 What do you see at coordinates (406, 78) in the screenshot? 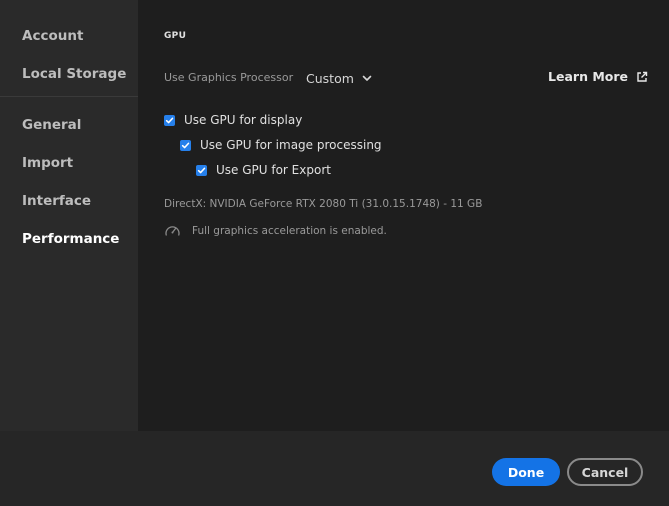
I see `graphics-processor-row: Use Graphics Processor Custom Learn More` at bounding box center [406, 78].